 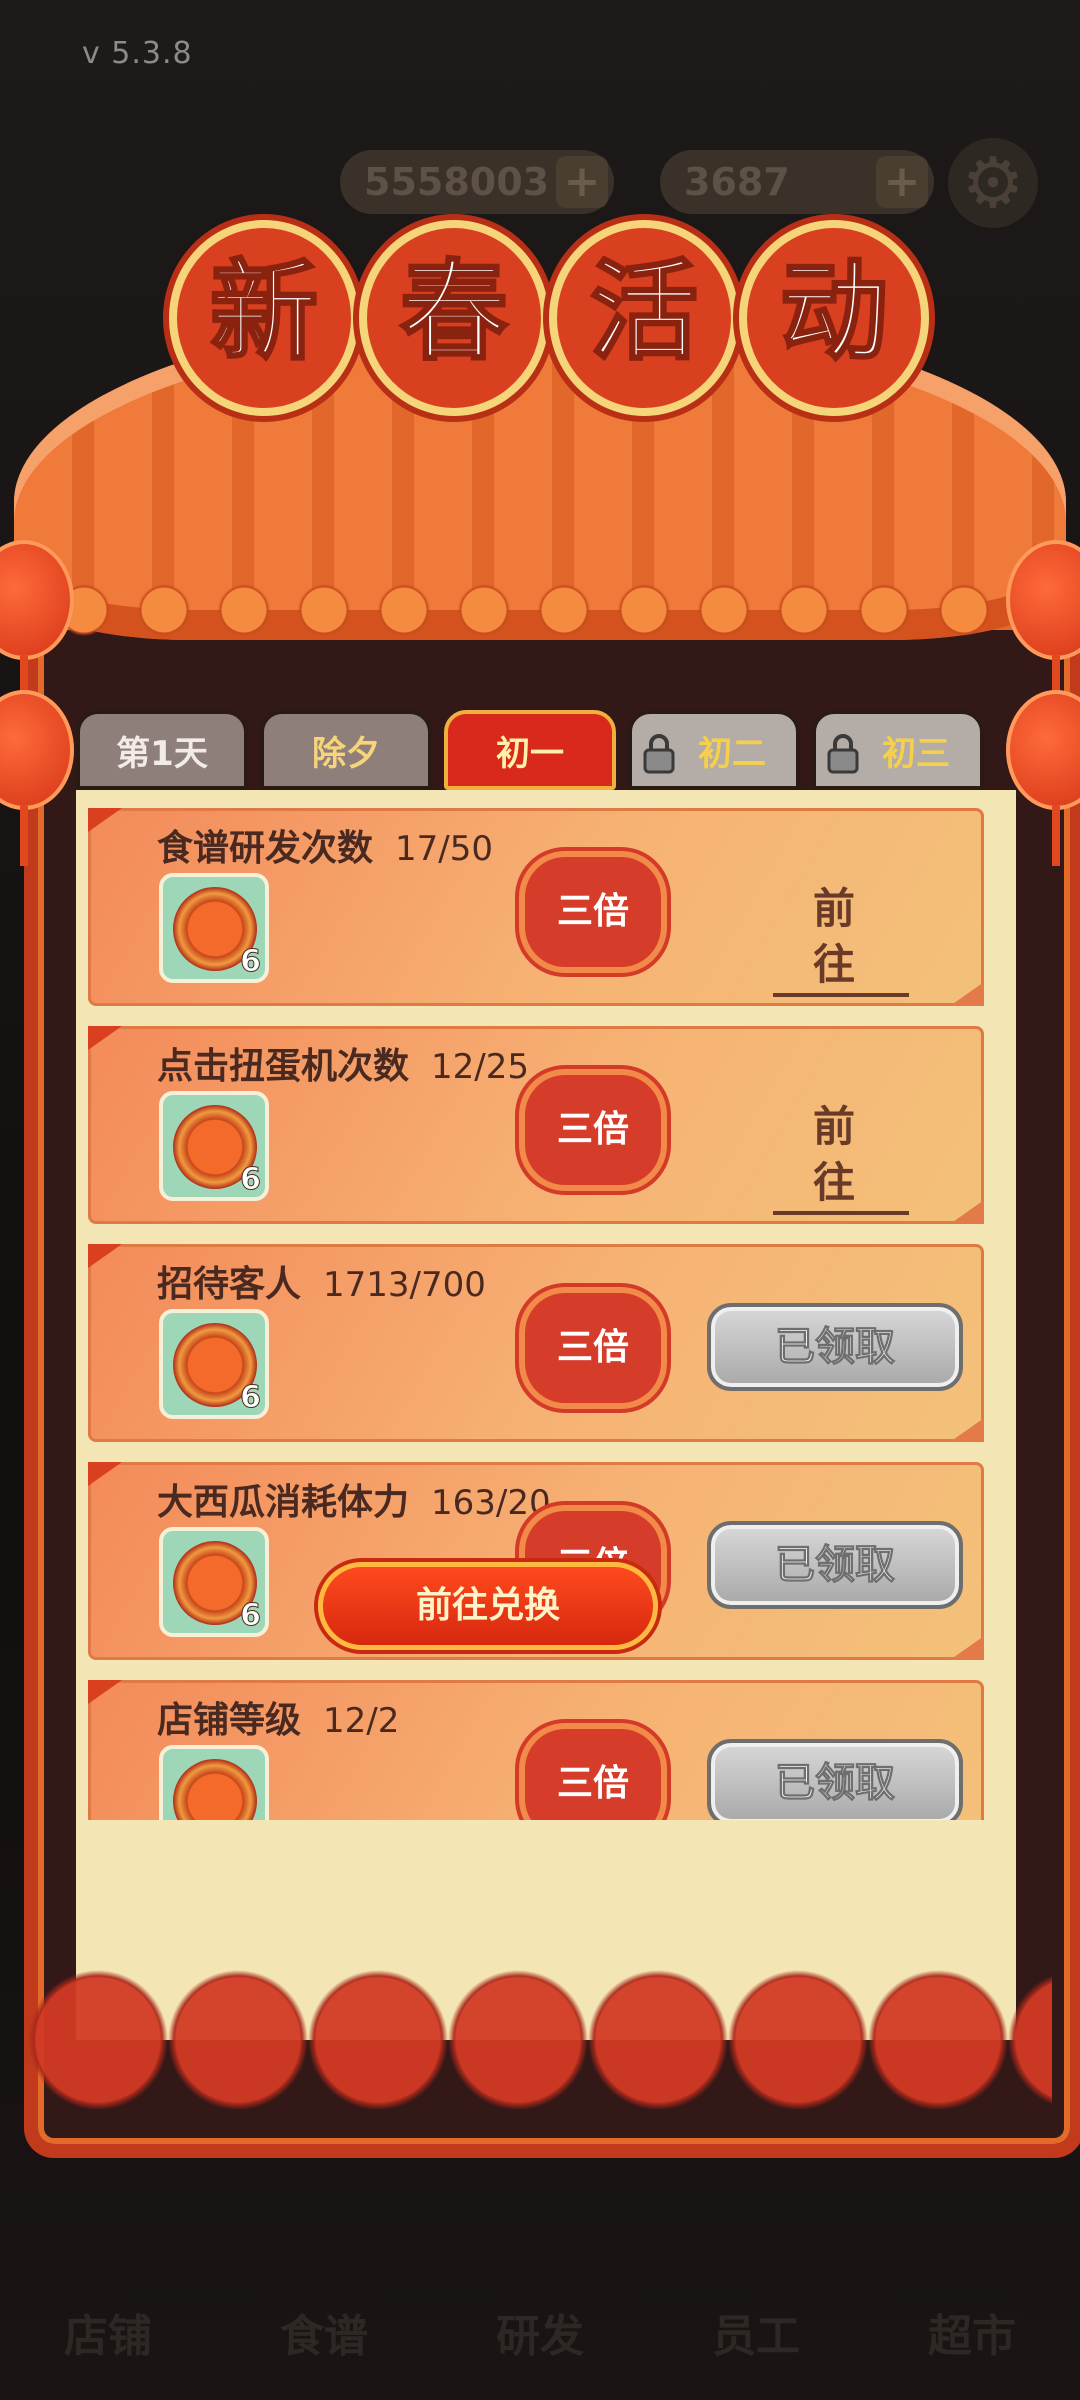 I want to click on nav-research: 研发, so click(x=540, y=2332).